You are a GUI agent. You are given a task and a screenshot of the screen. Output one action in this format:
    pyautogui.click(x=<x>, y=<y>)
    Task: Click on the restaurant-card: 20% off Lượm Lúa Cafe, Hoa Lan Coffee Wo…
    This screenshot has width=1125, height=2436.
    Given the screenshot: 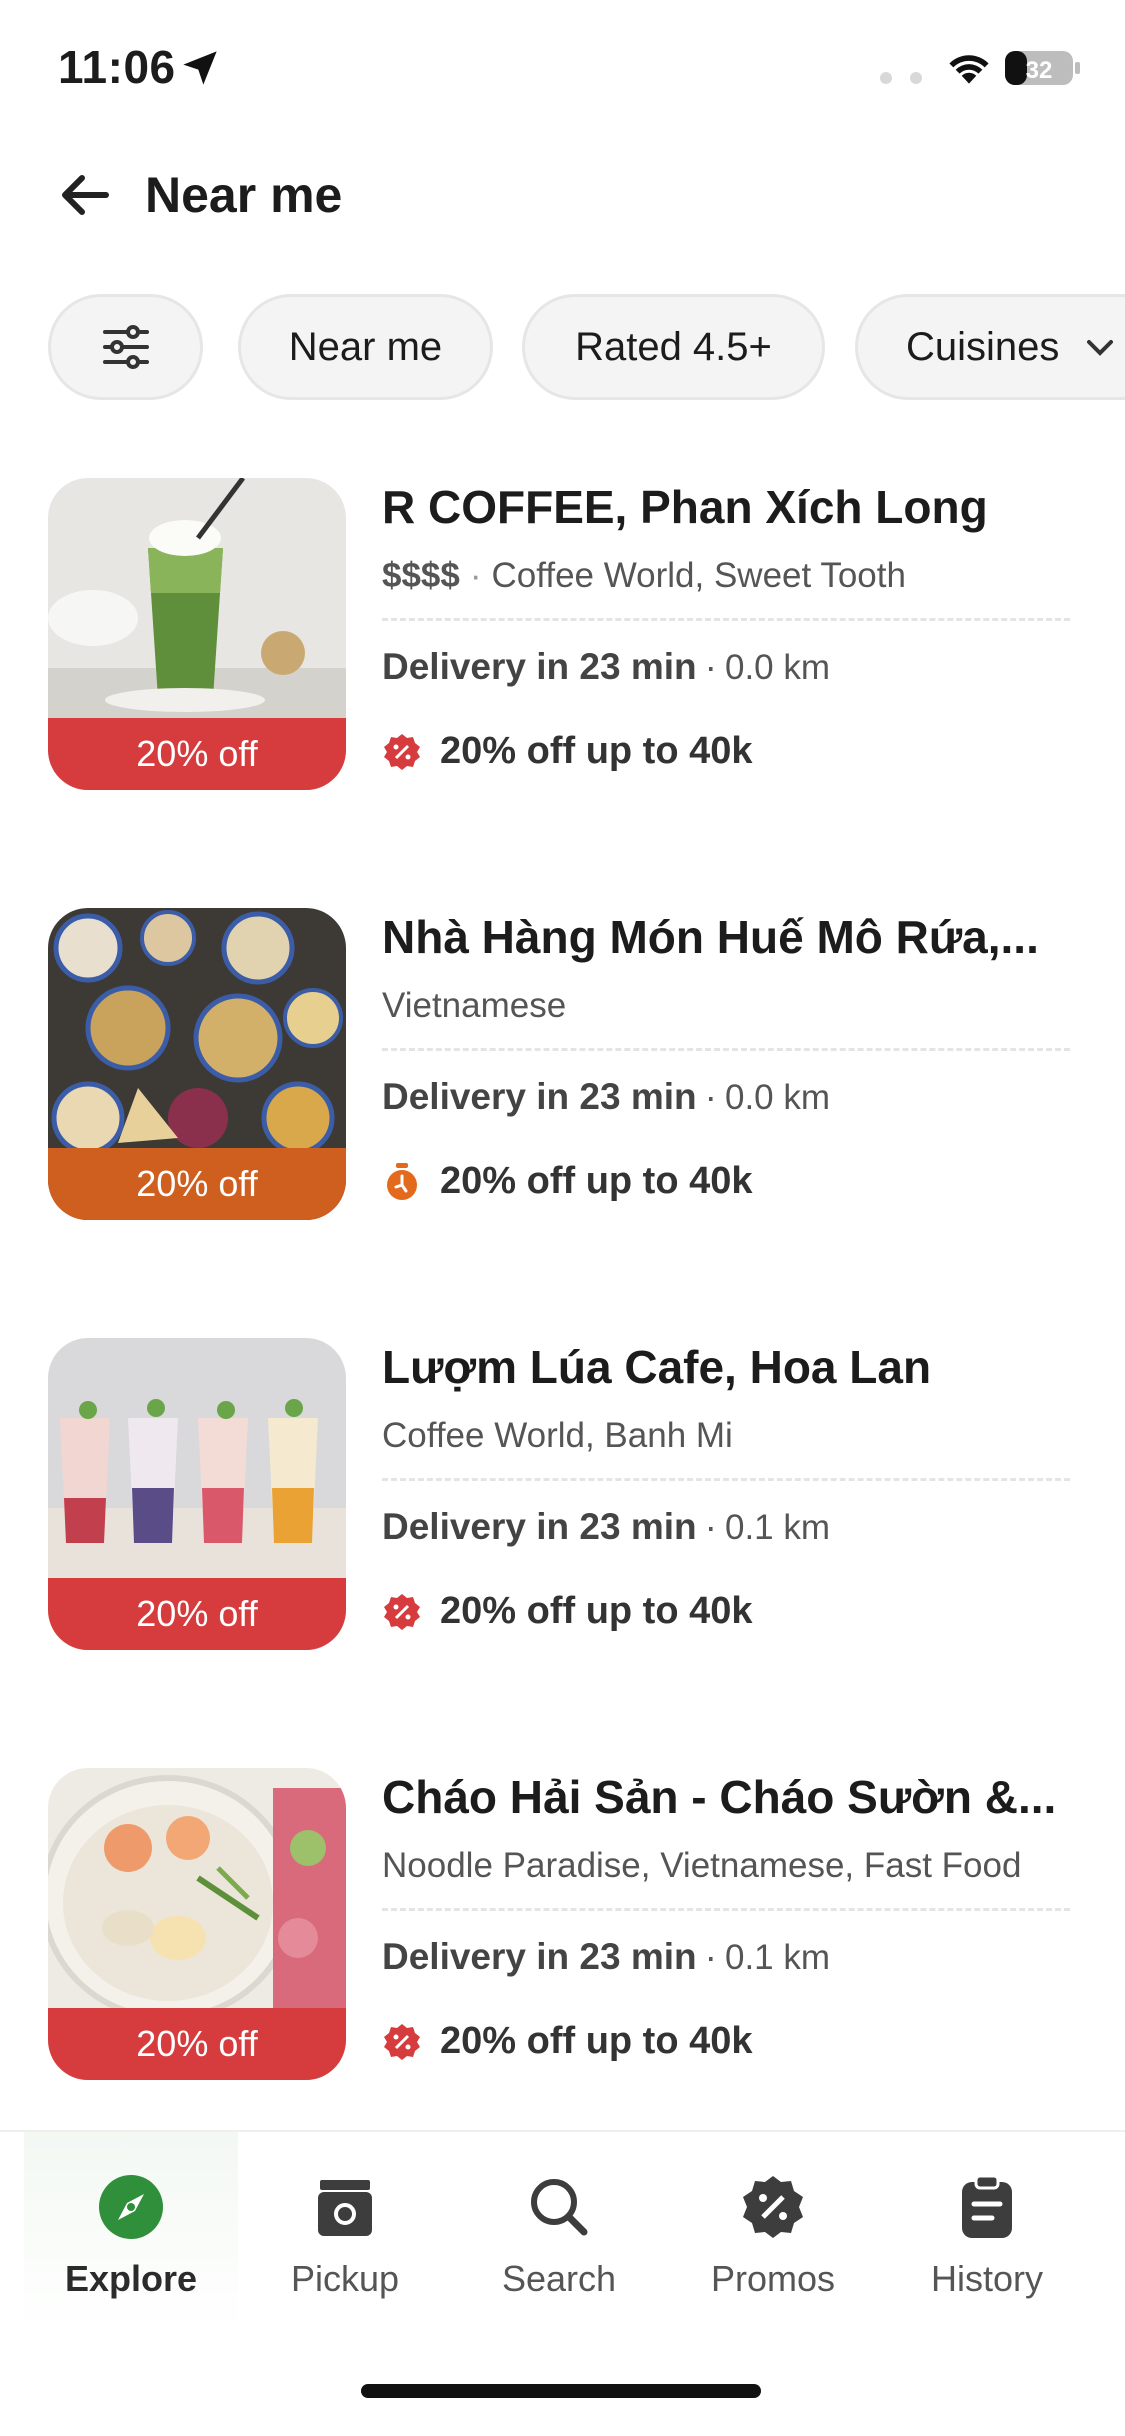 What is the action you would take?
    pyautogui.click(x=562, y=1503)
    